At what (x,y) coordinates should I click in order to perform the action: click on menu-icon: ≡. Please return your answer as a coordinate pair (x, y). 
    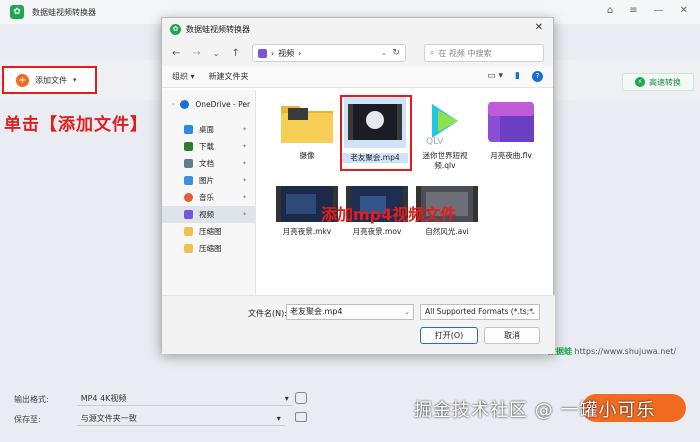
    Looking at the image, I should click on (633, 10).